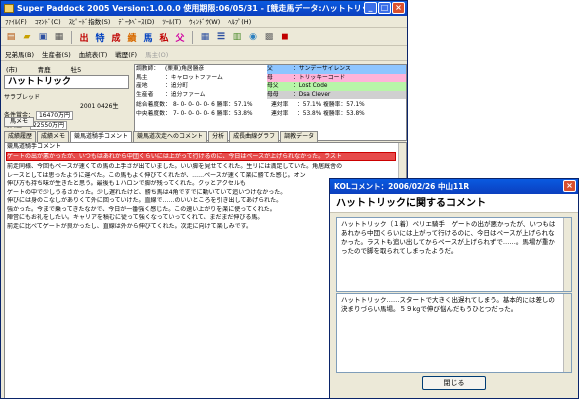  I want to click on pedigree-key: 父, so click(280, 69).